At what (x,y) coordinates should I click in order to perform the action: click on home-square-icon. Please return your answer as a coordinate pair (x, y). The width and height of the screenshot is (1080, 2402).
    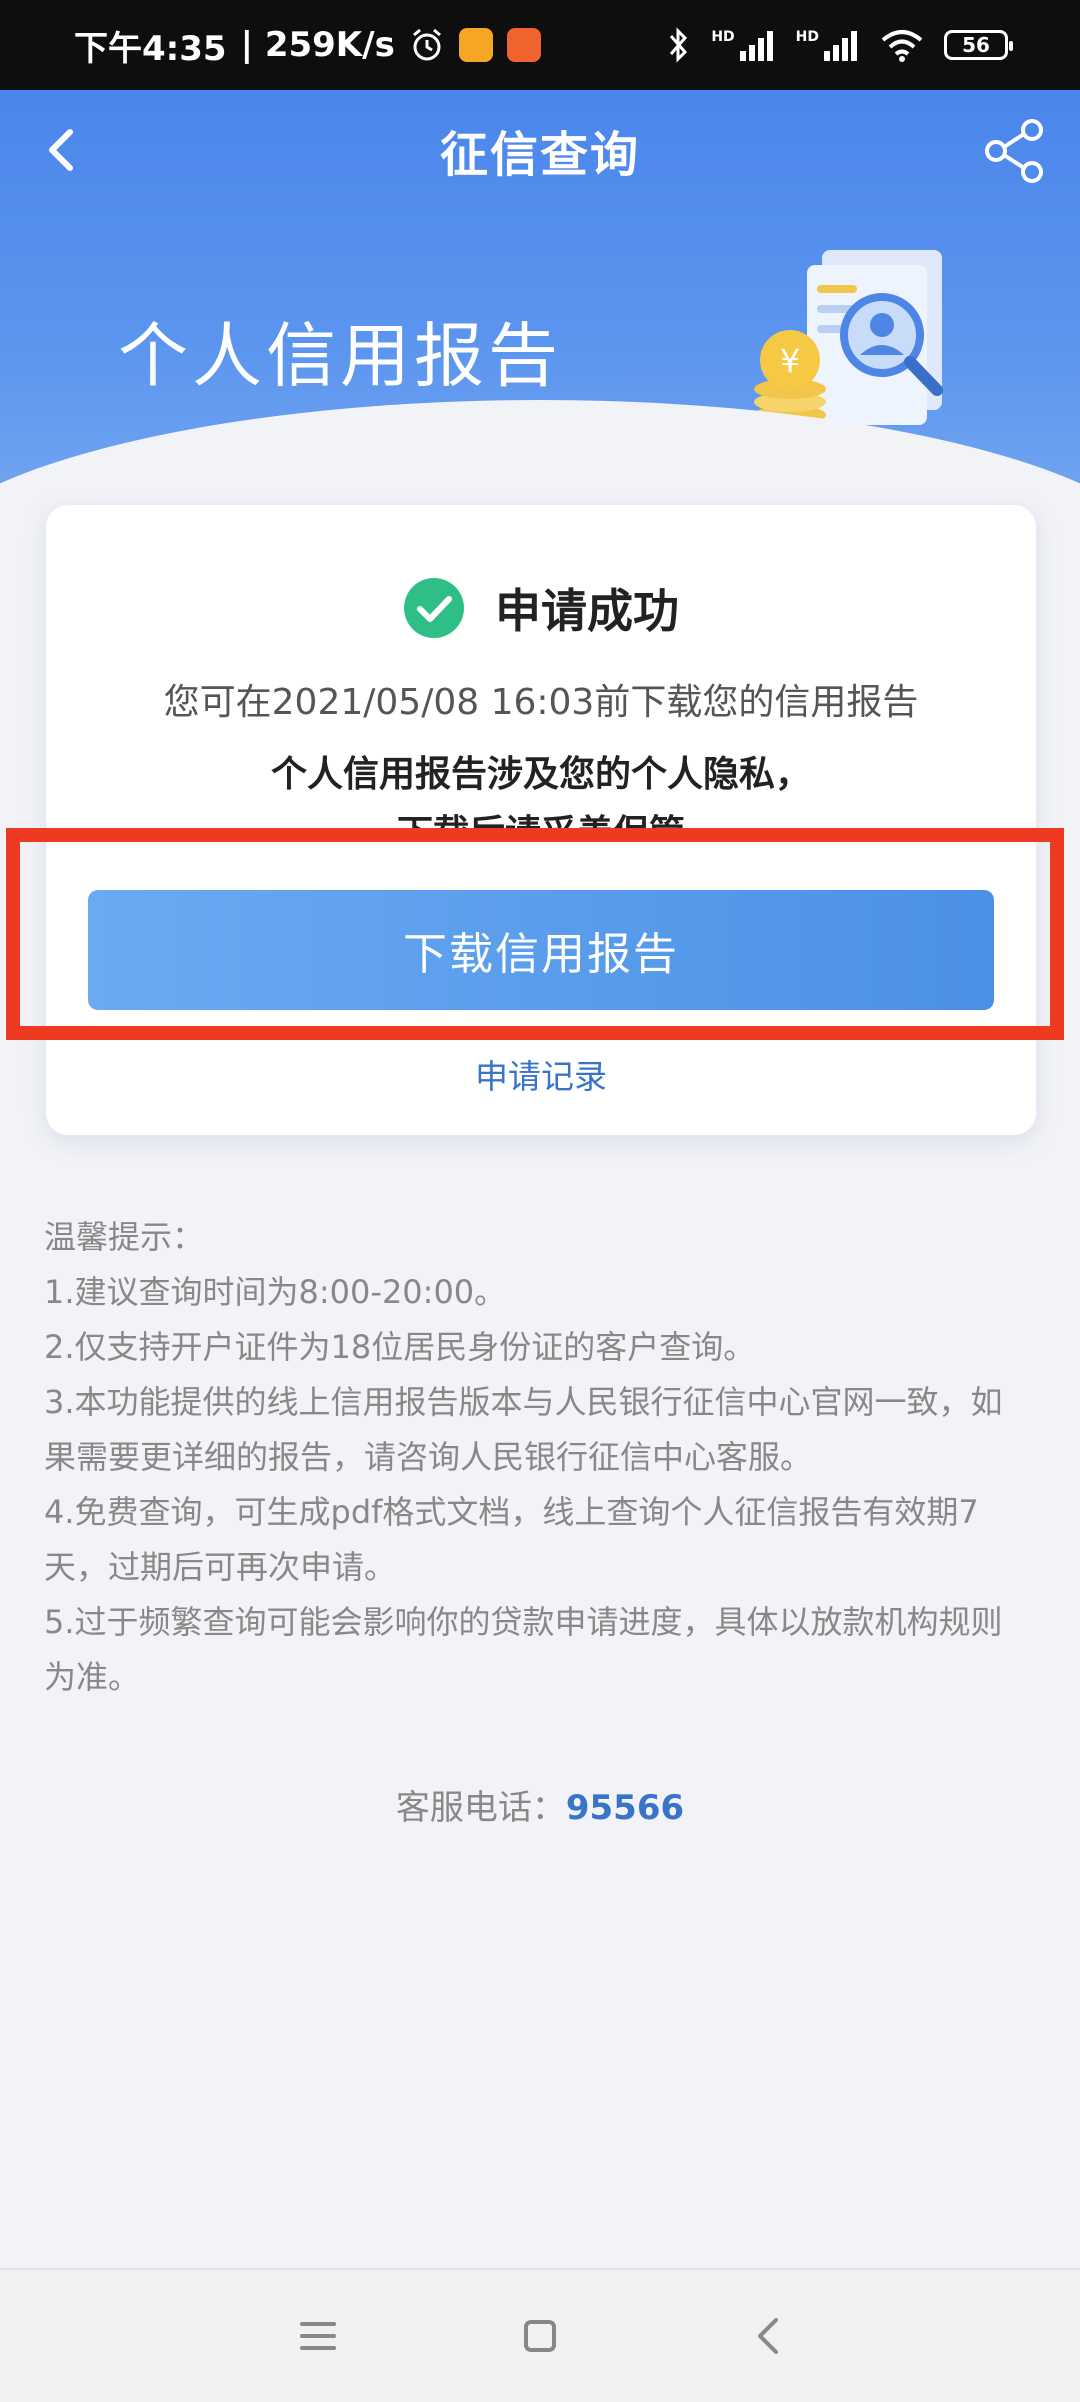
    Looking at the image, I should click on (540, 2336).